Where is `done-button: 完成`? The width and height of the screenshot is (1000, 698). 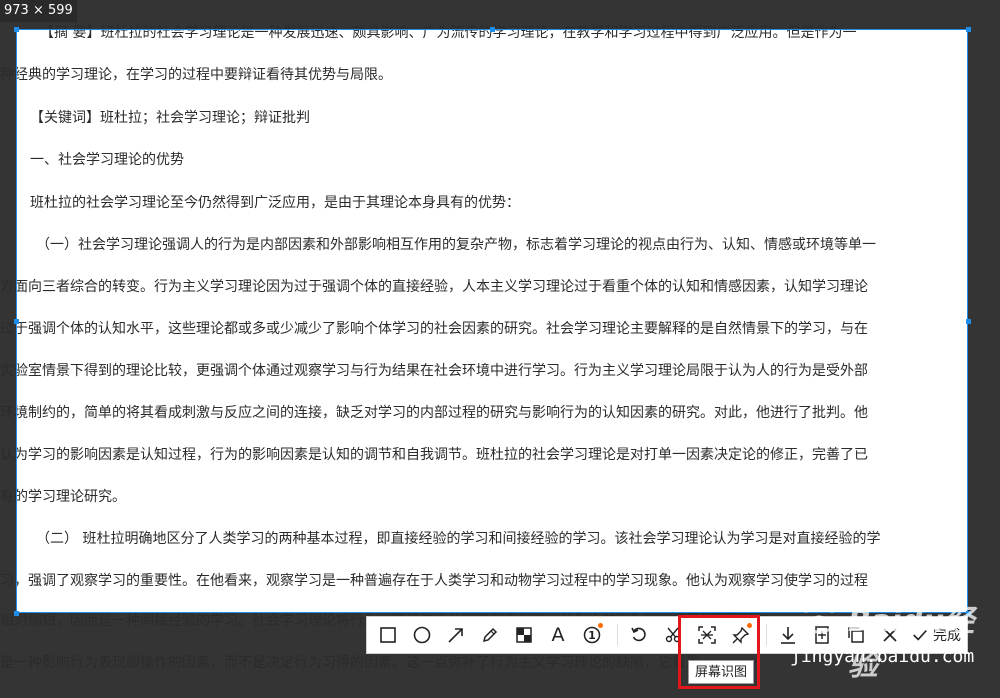
done-button: 完成 is located at coordinates (936, 635).